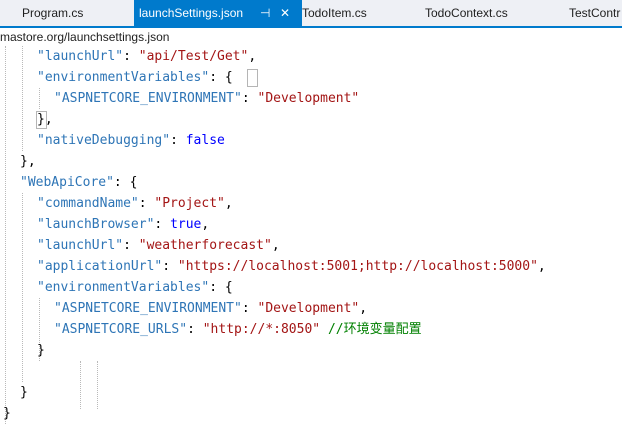 Image resolution: width=622 pixels, height=445 pixels. What do you see at coordinates (205, 140) in the screenshot?
I see `code-token-keyword: false` at bounding box center [205, 140].